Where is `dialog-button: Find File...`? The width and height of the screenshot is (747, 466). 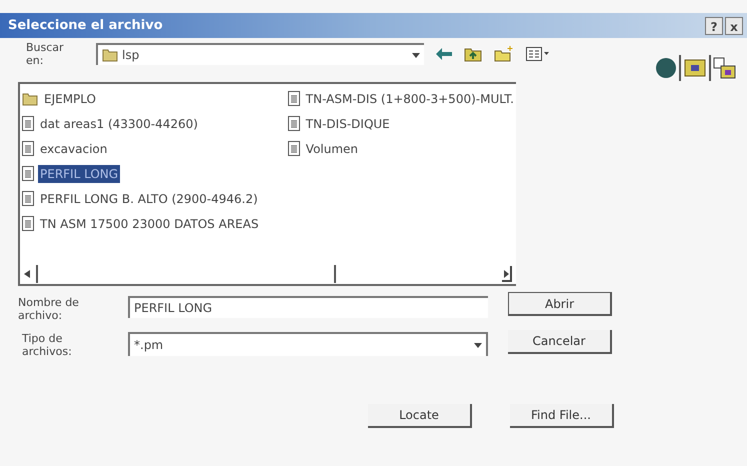 dialog-button: Find File... is located at coordinates (562, 416).